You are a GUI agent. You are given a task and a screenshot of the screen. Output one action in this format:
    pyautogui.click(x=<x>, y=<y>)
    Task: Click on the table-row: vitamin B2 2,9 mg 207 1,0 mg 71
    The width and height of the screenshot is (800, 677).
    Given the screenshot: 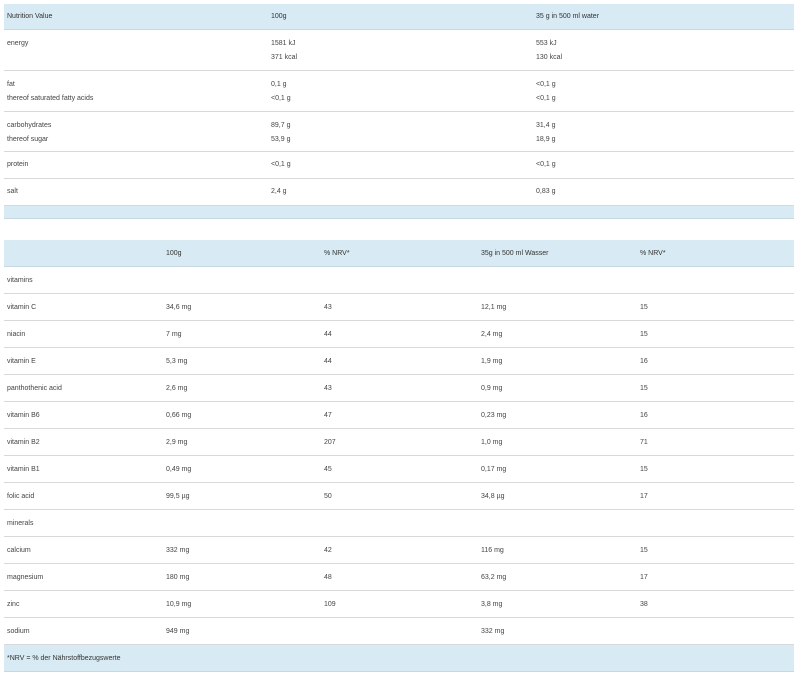 What is the action you would take?
    pyautogui.click(x=399, y=442)
    